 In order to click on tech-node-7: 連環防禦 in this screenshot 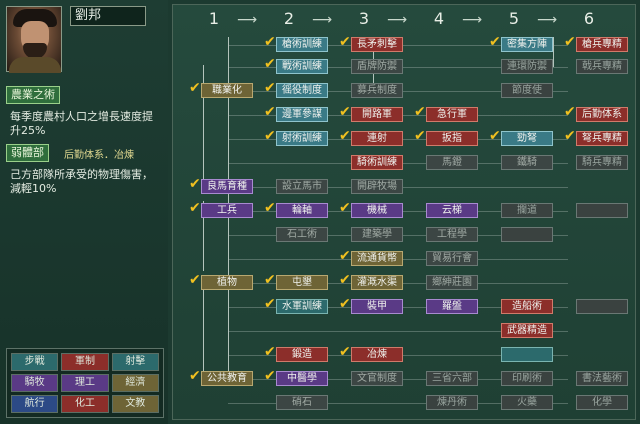, I will do `click(527, 66)`.